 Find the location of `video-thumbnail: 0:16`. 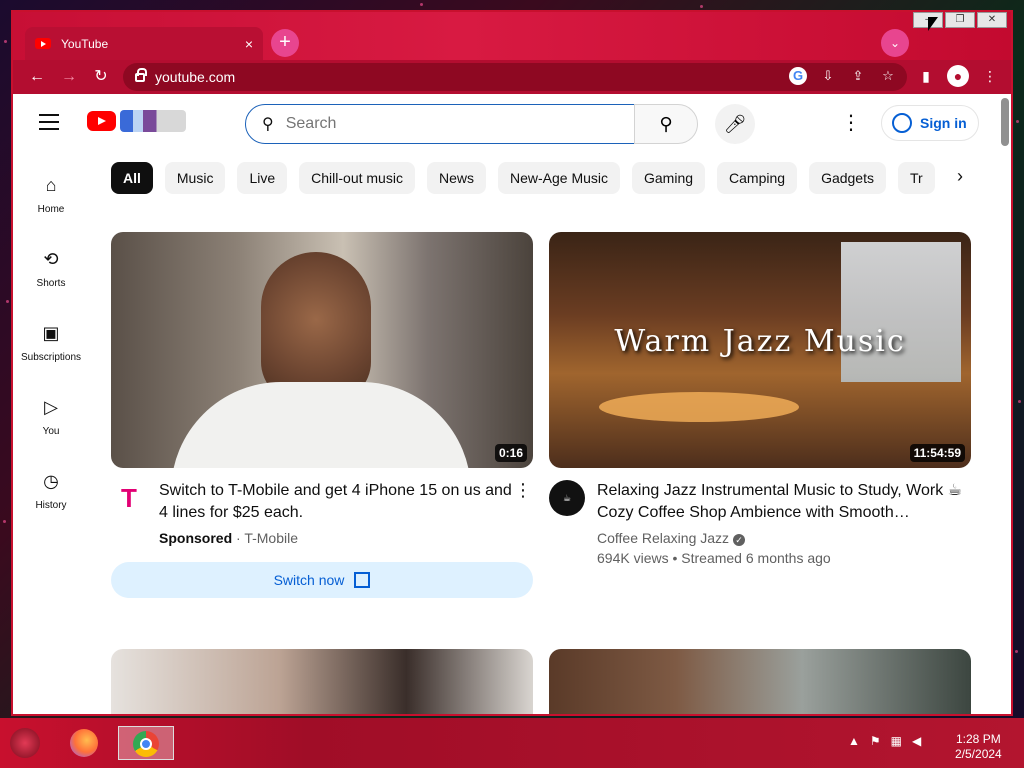

video-thumbnail: 0:16 is located at coordinates (322, 350).